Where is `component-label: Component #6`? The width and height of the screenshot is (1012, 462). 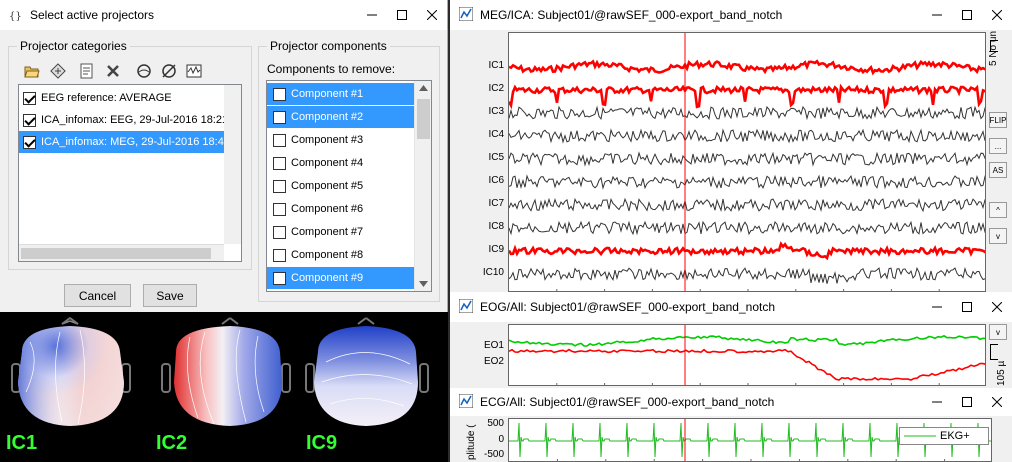 component-label: Component #6 is located at coordinates (327, 209).